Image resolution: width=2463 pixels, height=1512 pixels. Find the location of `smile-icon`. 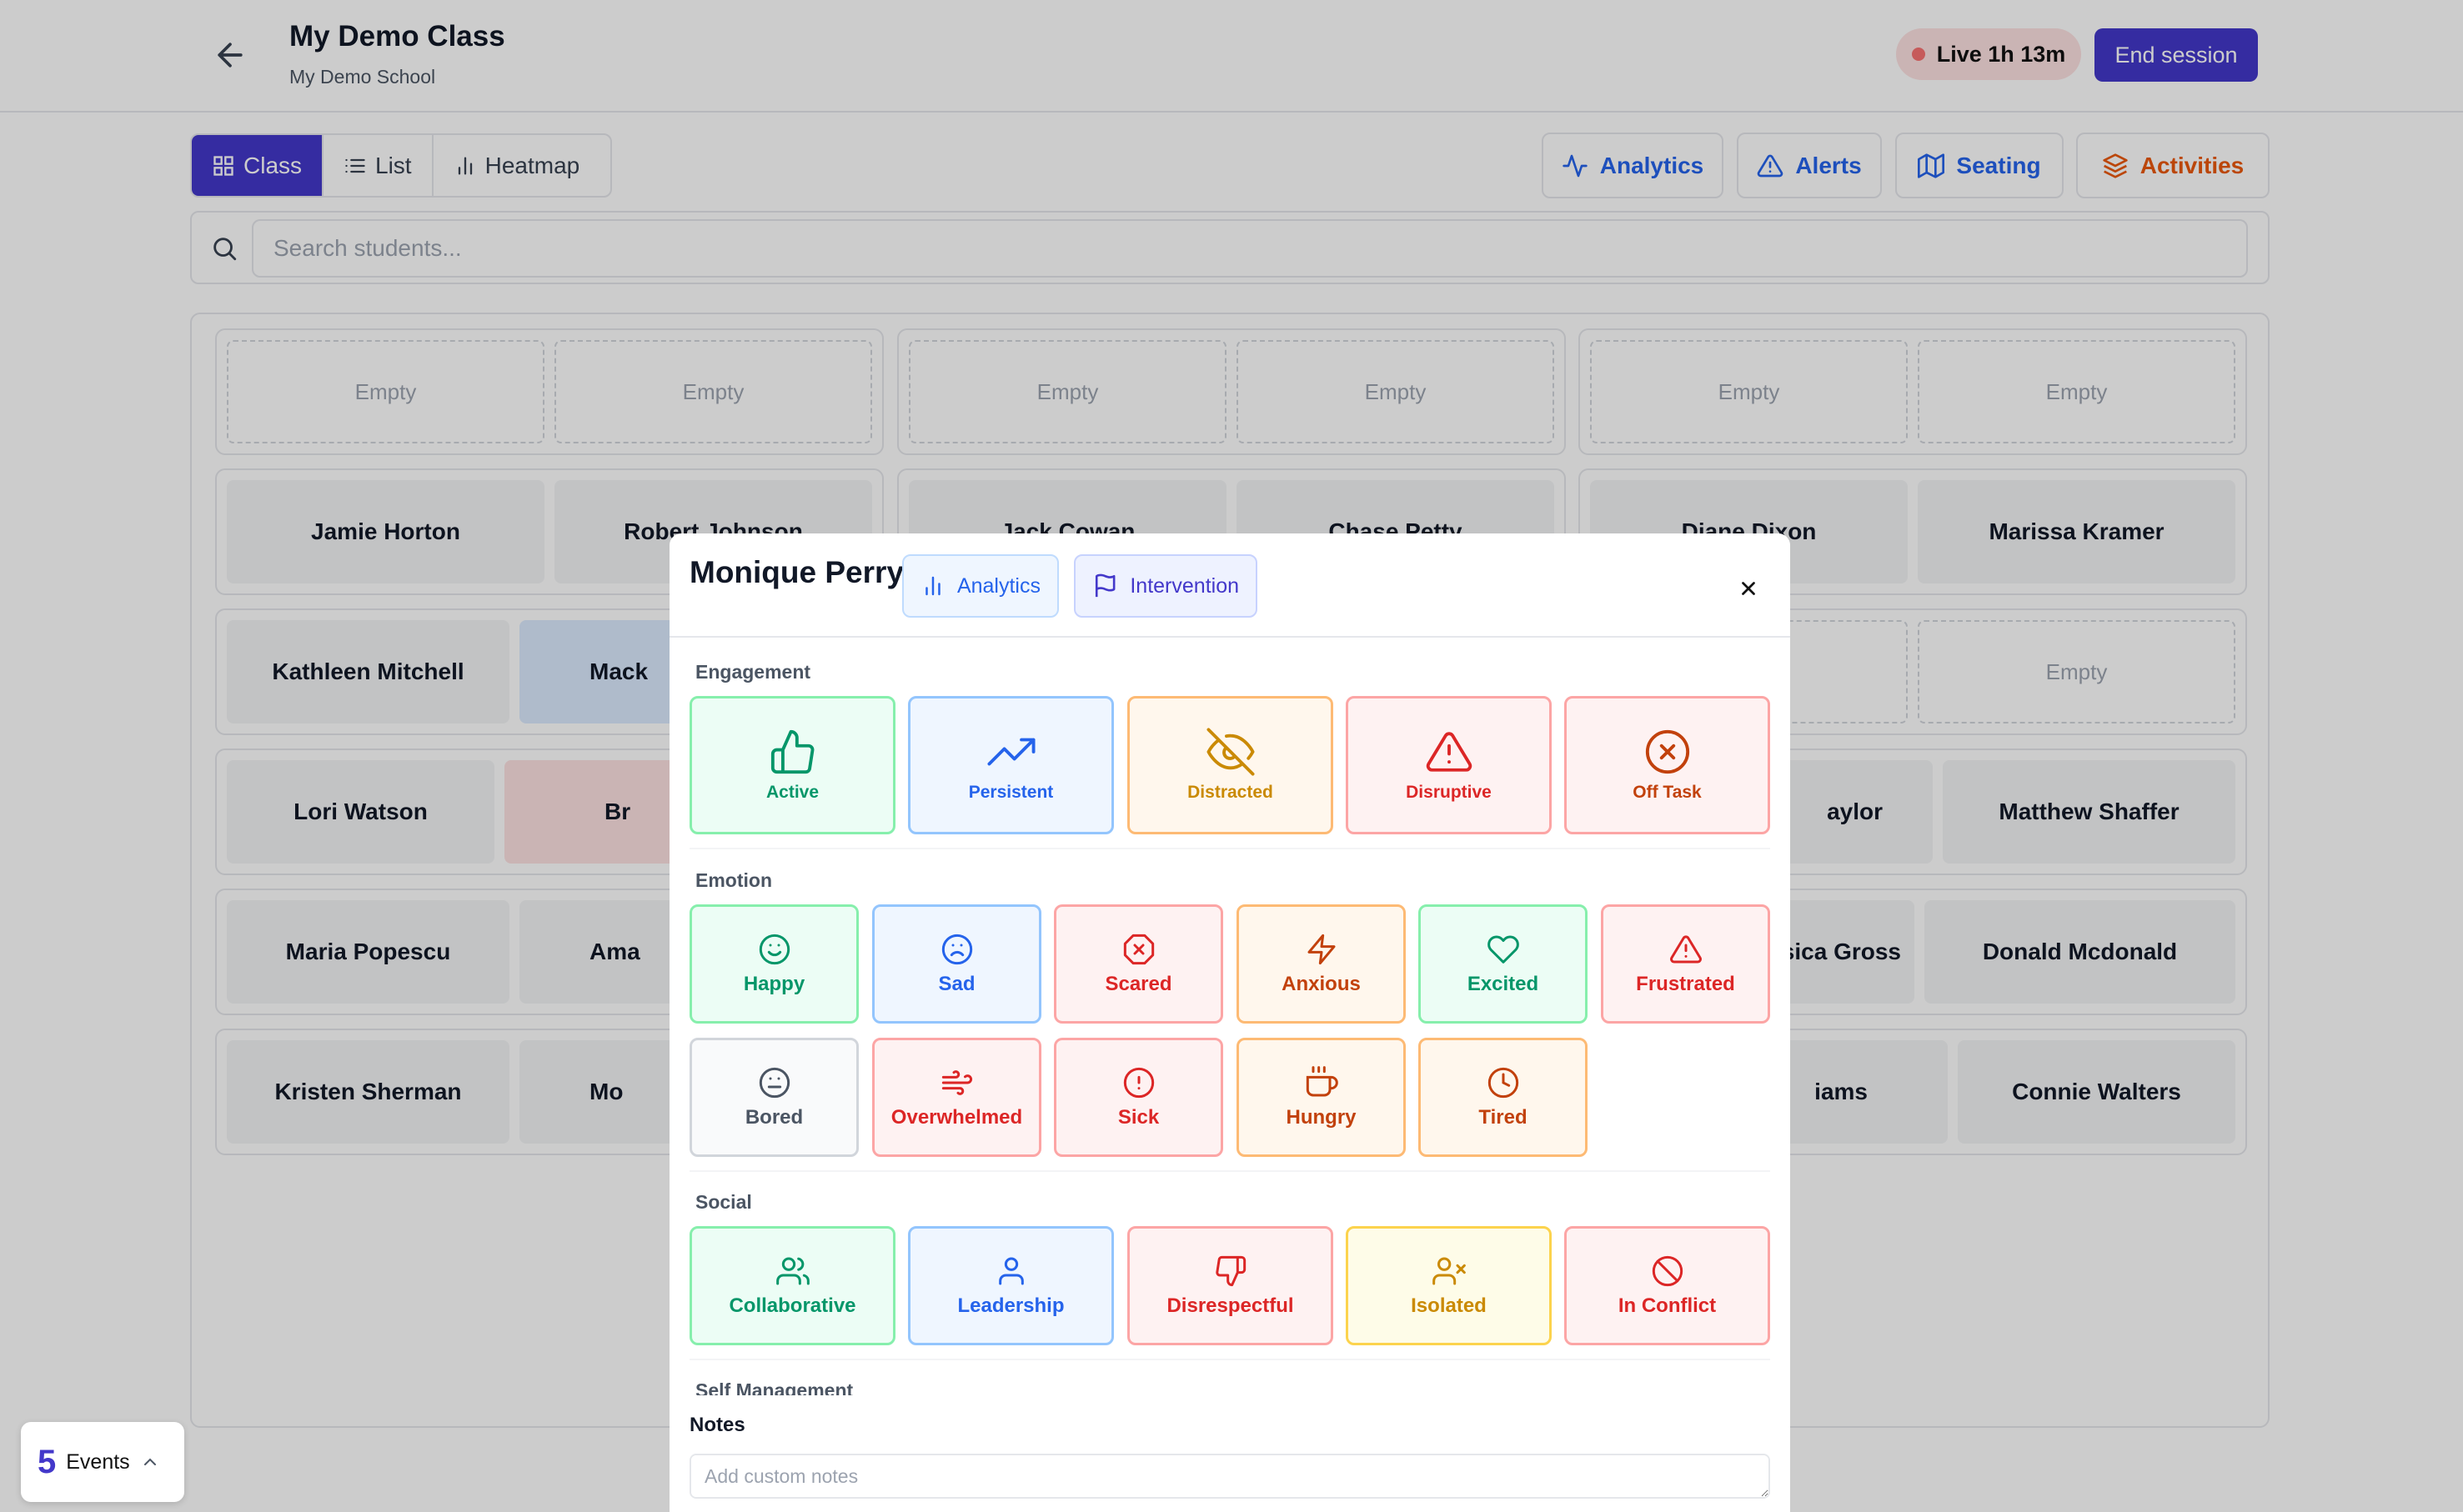

smile-icon is located at coordinates (774, 949).